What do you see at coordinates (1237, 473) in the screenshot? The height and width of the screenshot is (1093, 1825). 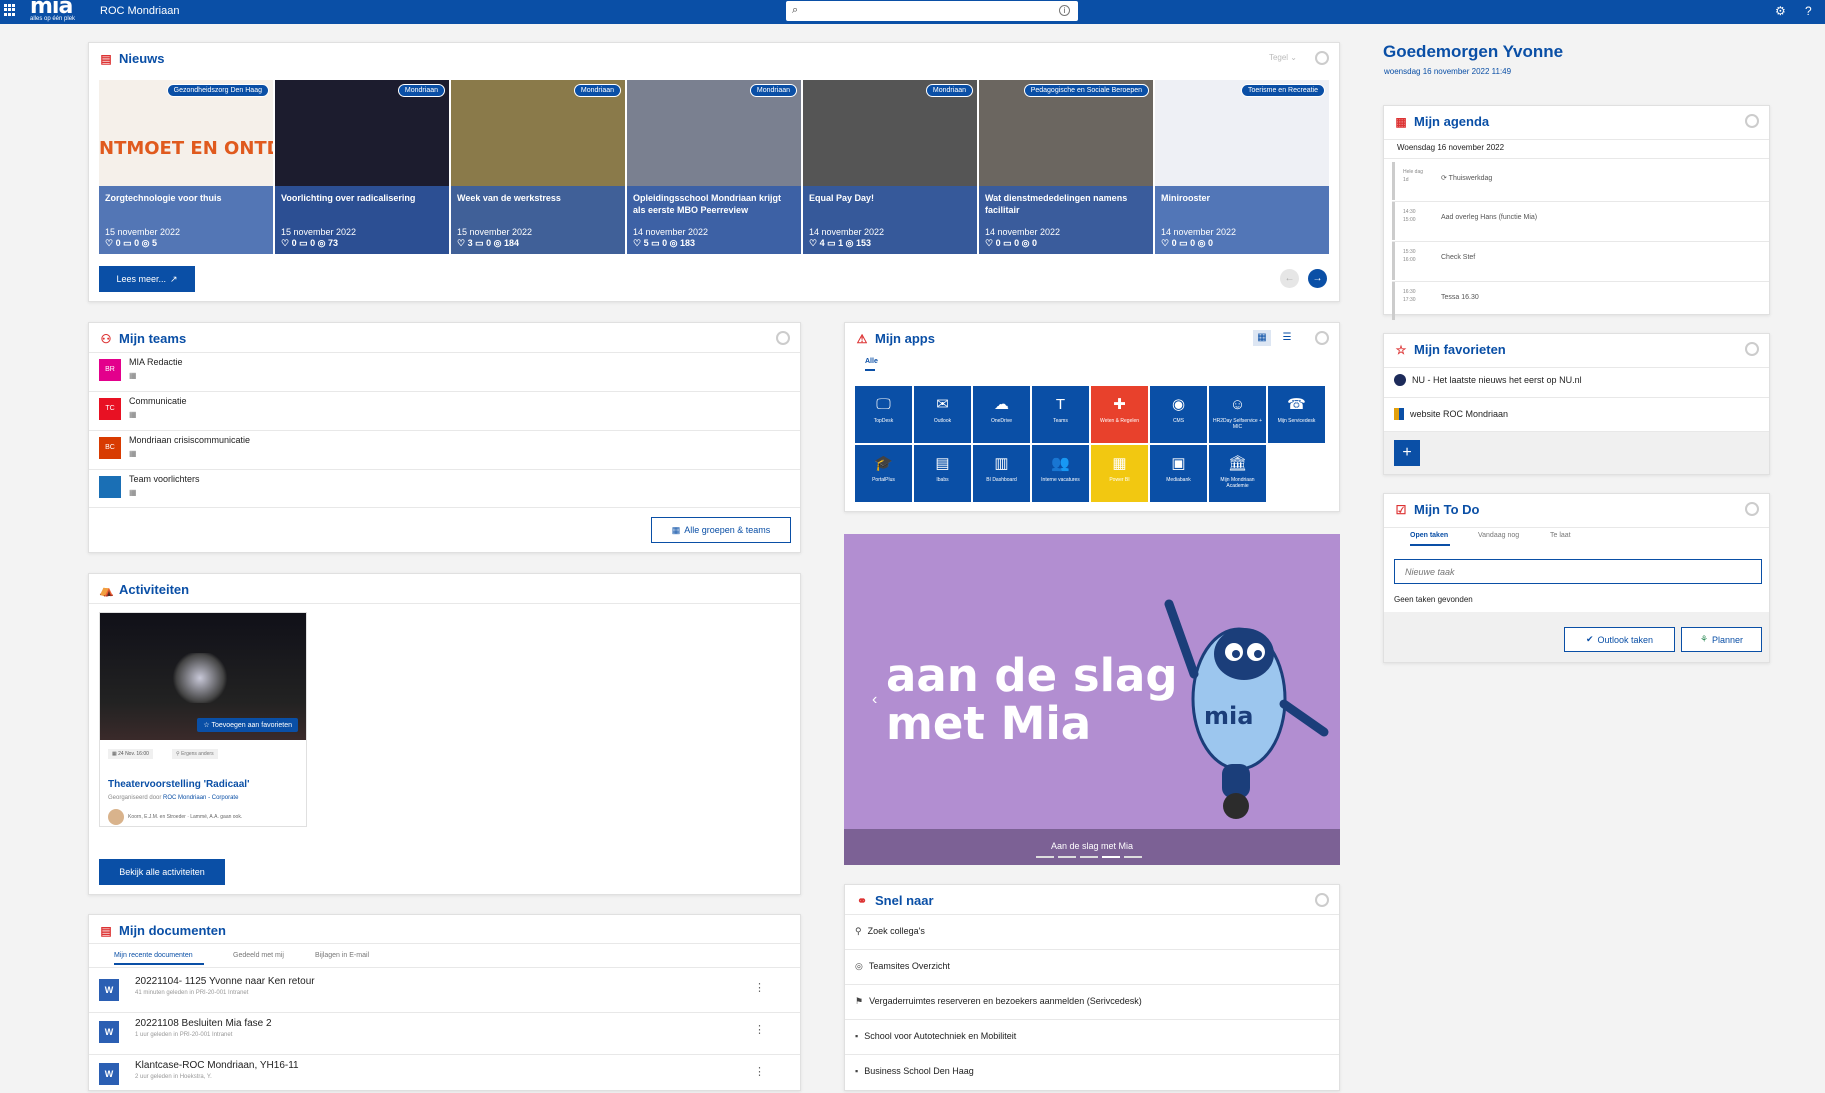 I see `app-tile: 🏛 Mijn Mondriaan Academie` at bounding box center [1237, 473].